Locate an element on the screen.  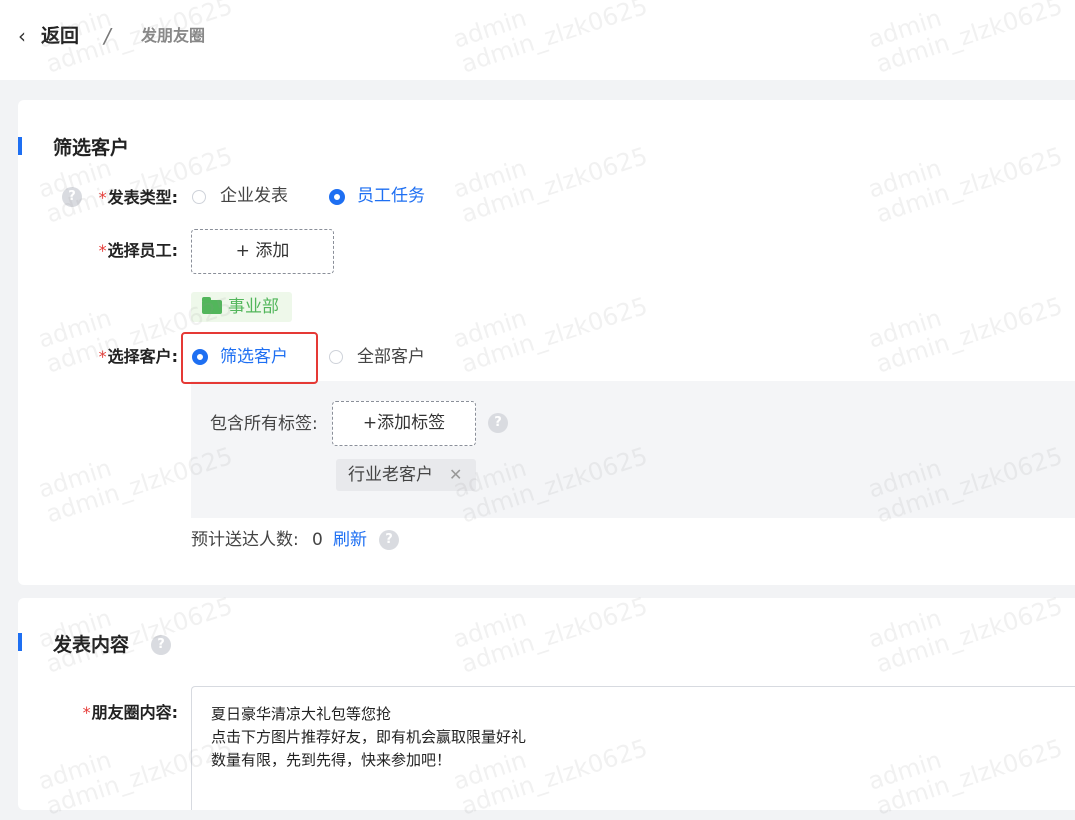
refresh-link: 刷新 is located at coordinates (350, 540).